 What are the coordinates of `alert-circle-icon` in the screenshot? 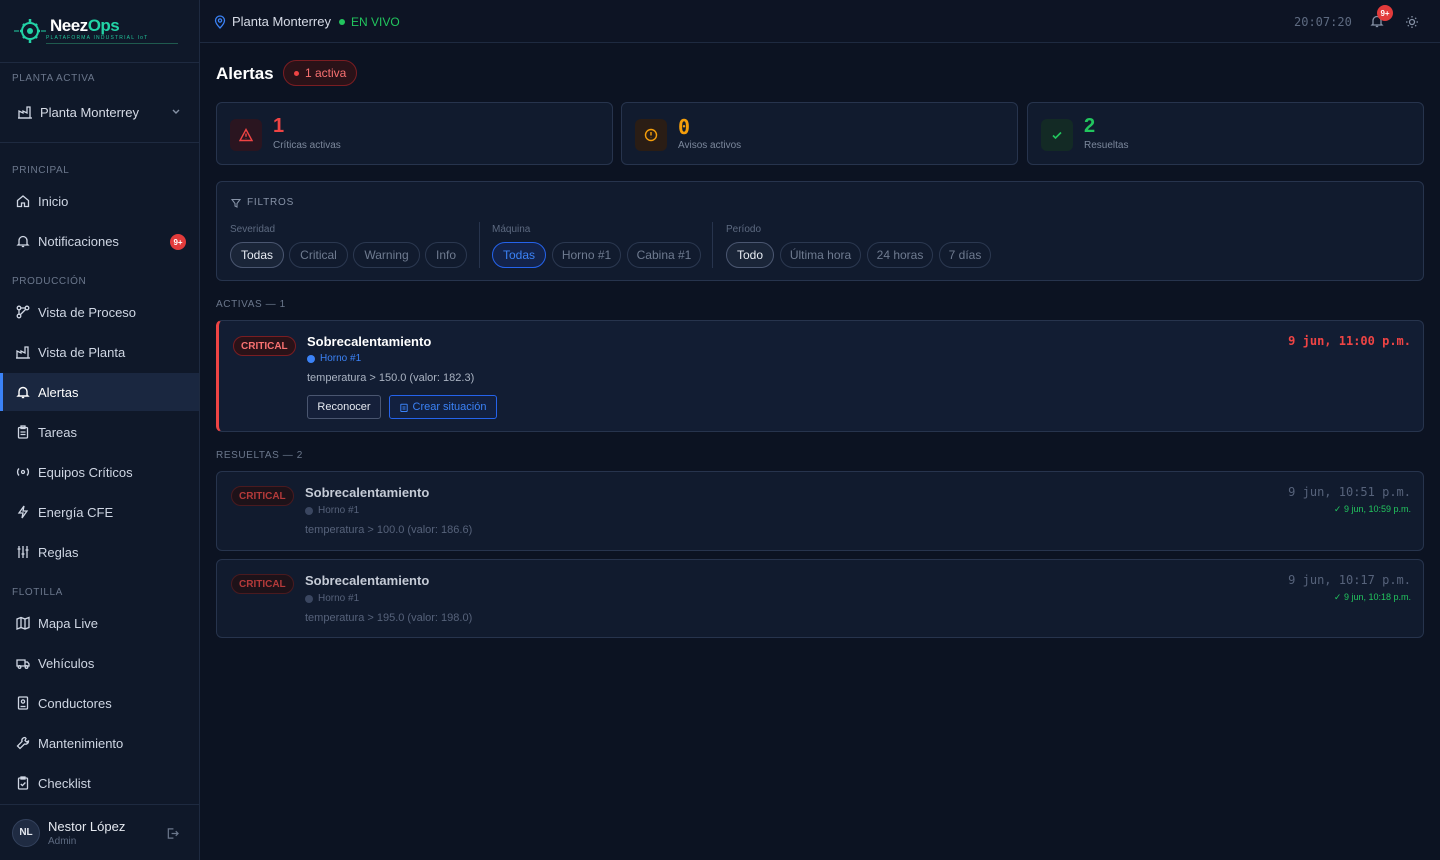 It's located at (651, 135).